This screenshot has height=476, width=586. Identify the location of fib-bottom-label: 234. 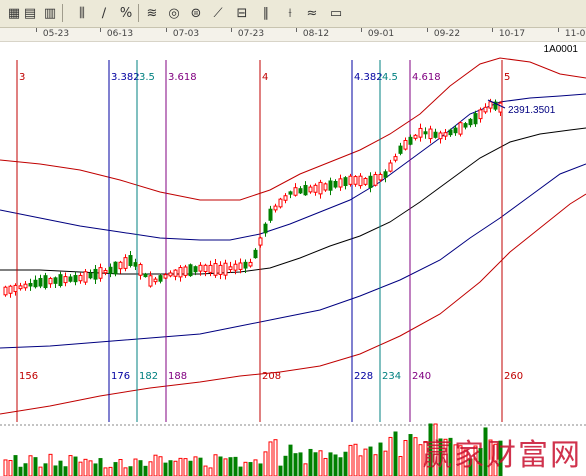
(391, 376).